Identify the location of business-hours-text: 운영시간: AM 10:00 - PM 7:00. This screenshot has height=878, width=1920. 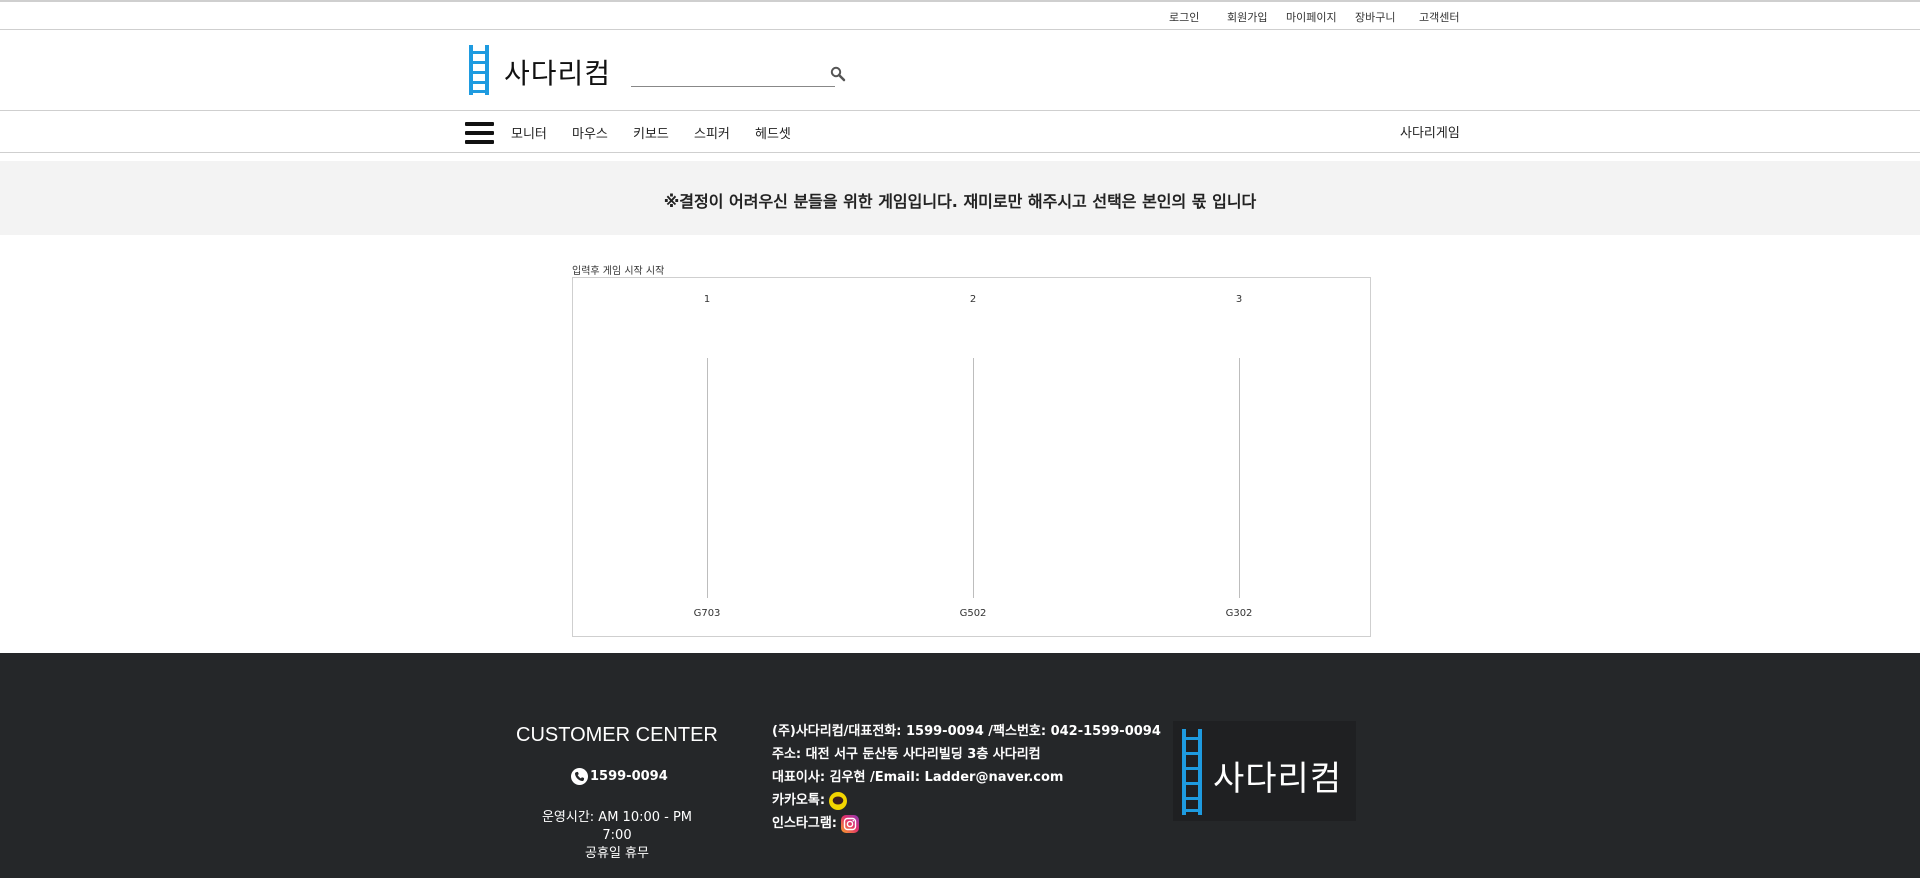
(617, 826).